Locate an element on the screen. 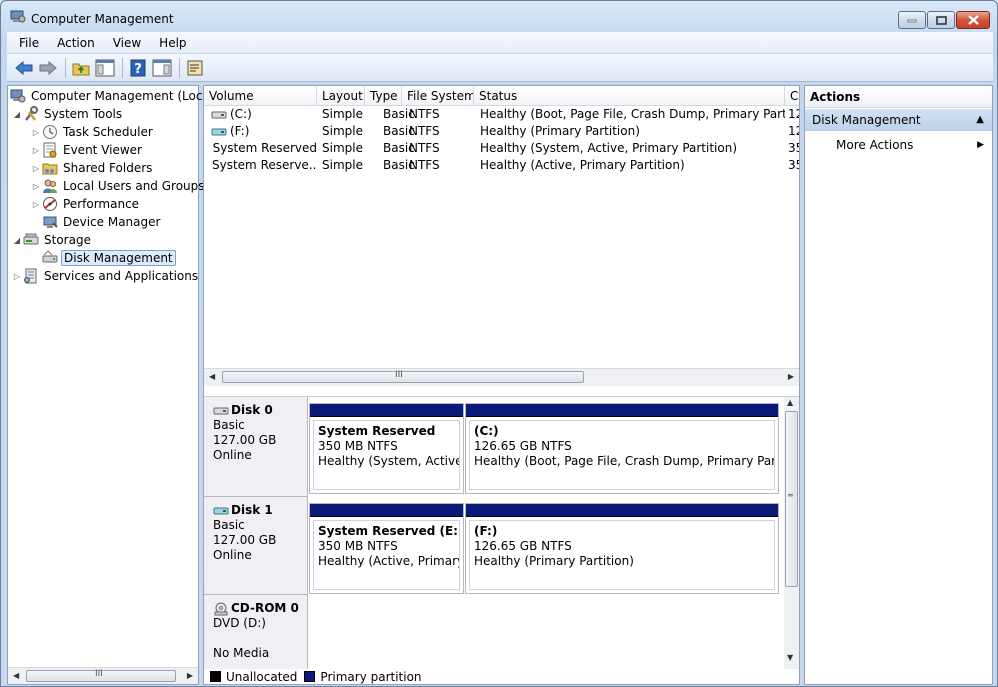 This screenshot has width=998, height=687. back-button is located at coordinates (24, 68).